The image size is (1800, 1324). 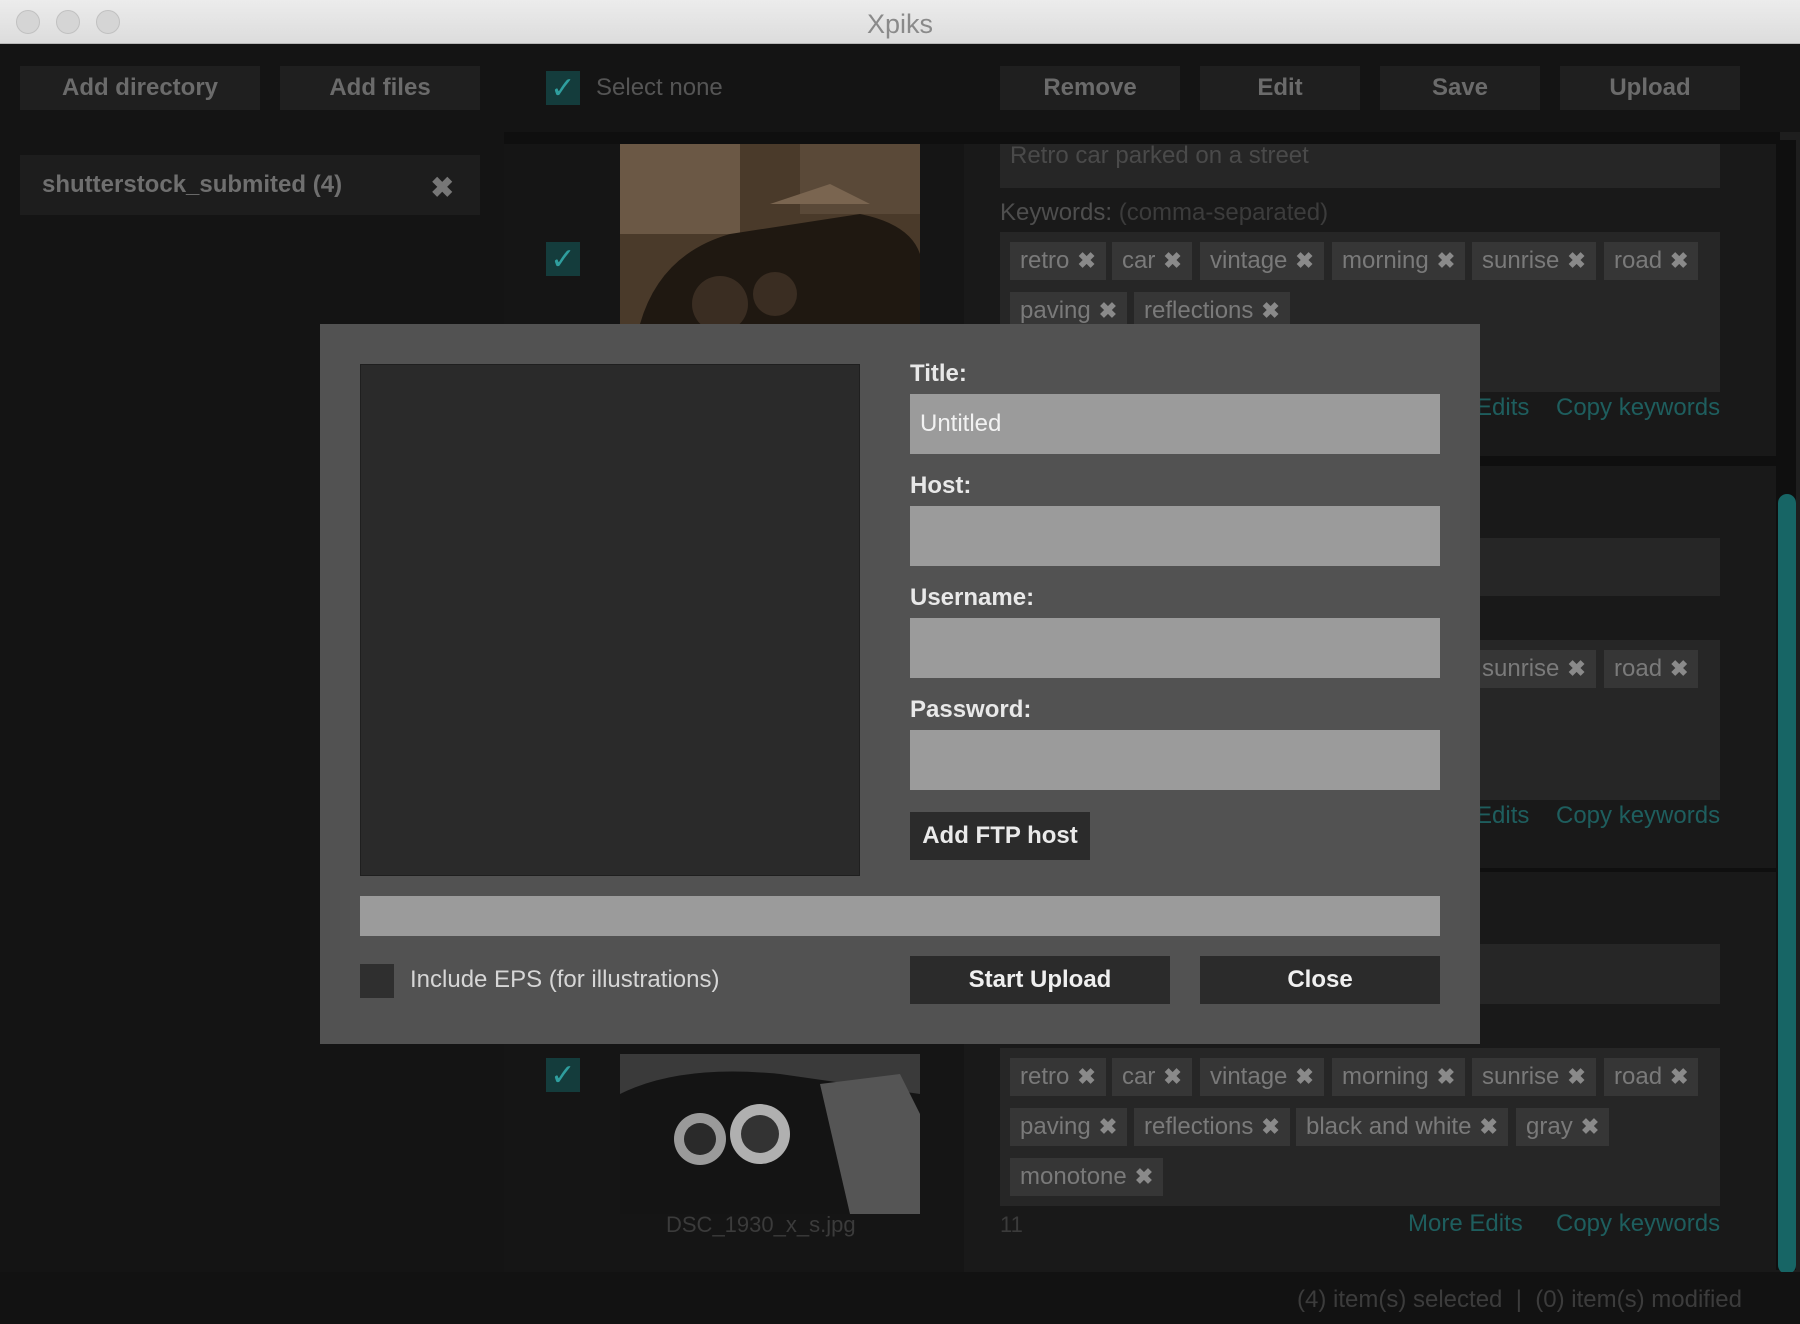 What do you see at coordinates (1175, 536) in the screenshot?
I see `host-input` at bounding box center [1175, 536].